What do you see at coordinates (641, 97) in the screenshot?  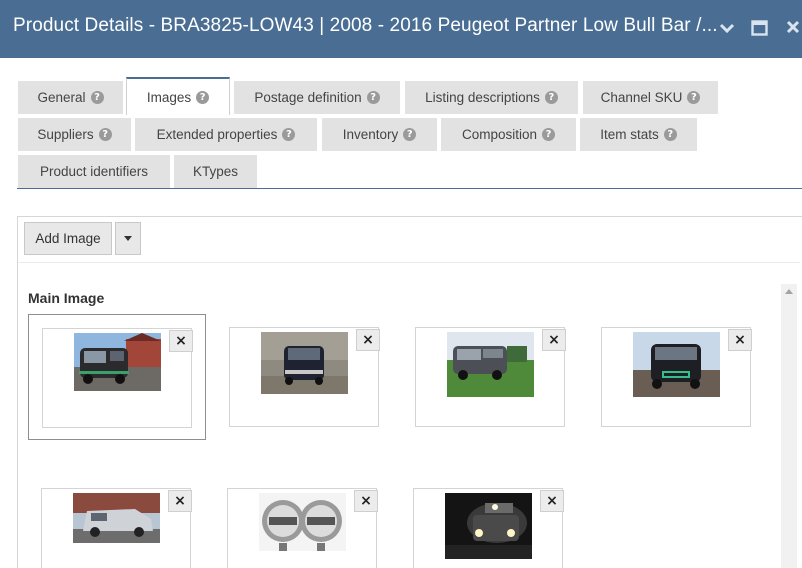 I see `tab-label: Channel SKU` at bounding box center [641, 97].